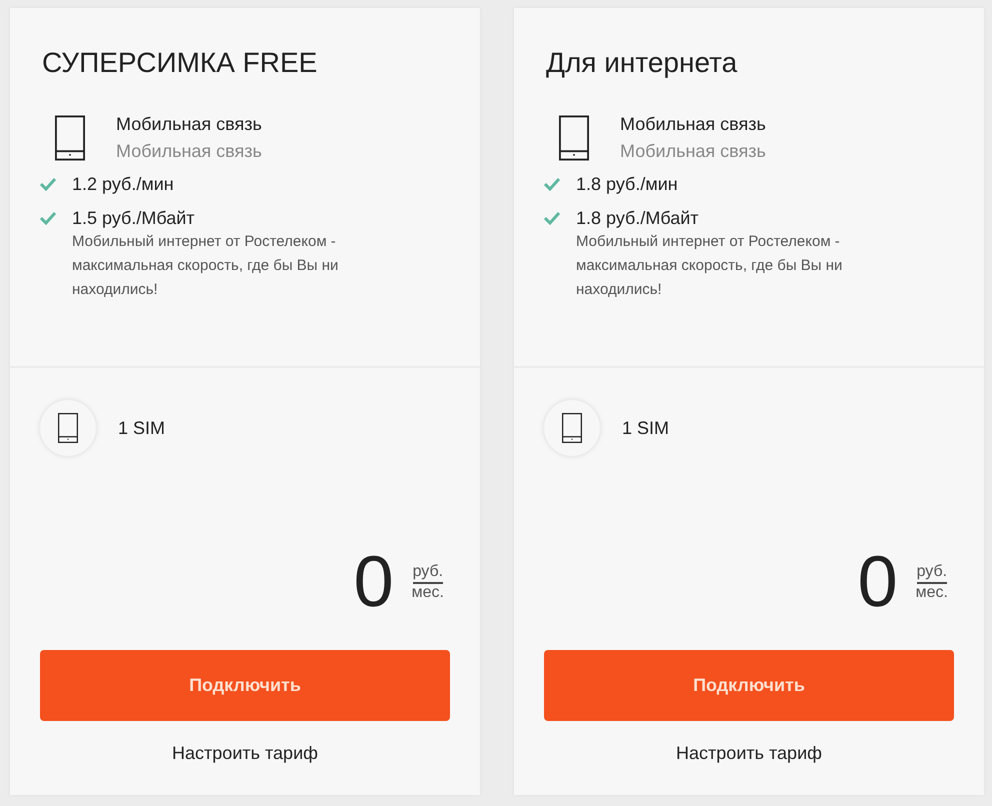 This screenshot has height=806, width=992. Describe the element at coordinates (180, 63) in the screenshot. I see `tariff-title: СУПЕРСИМКА FREE` at that location.